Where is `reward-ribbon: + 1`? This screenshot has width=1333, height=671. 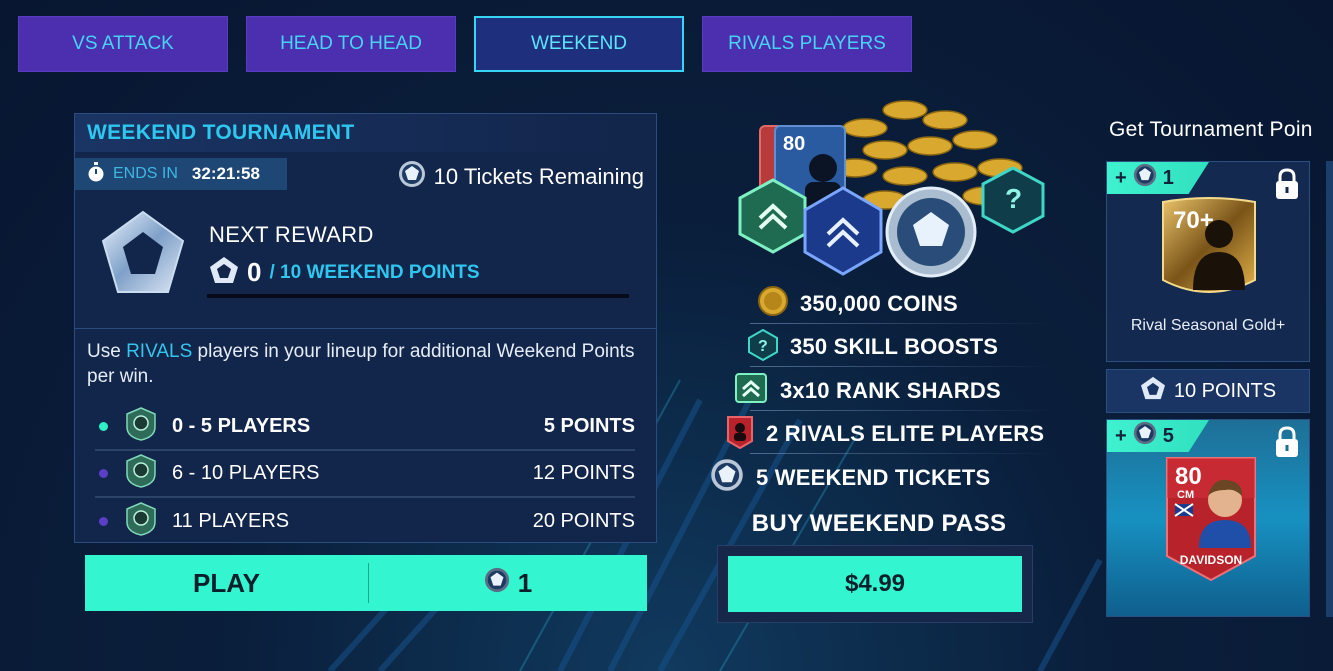 reward-ribbon: + 1 is located at coordinates (1158, 178).